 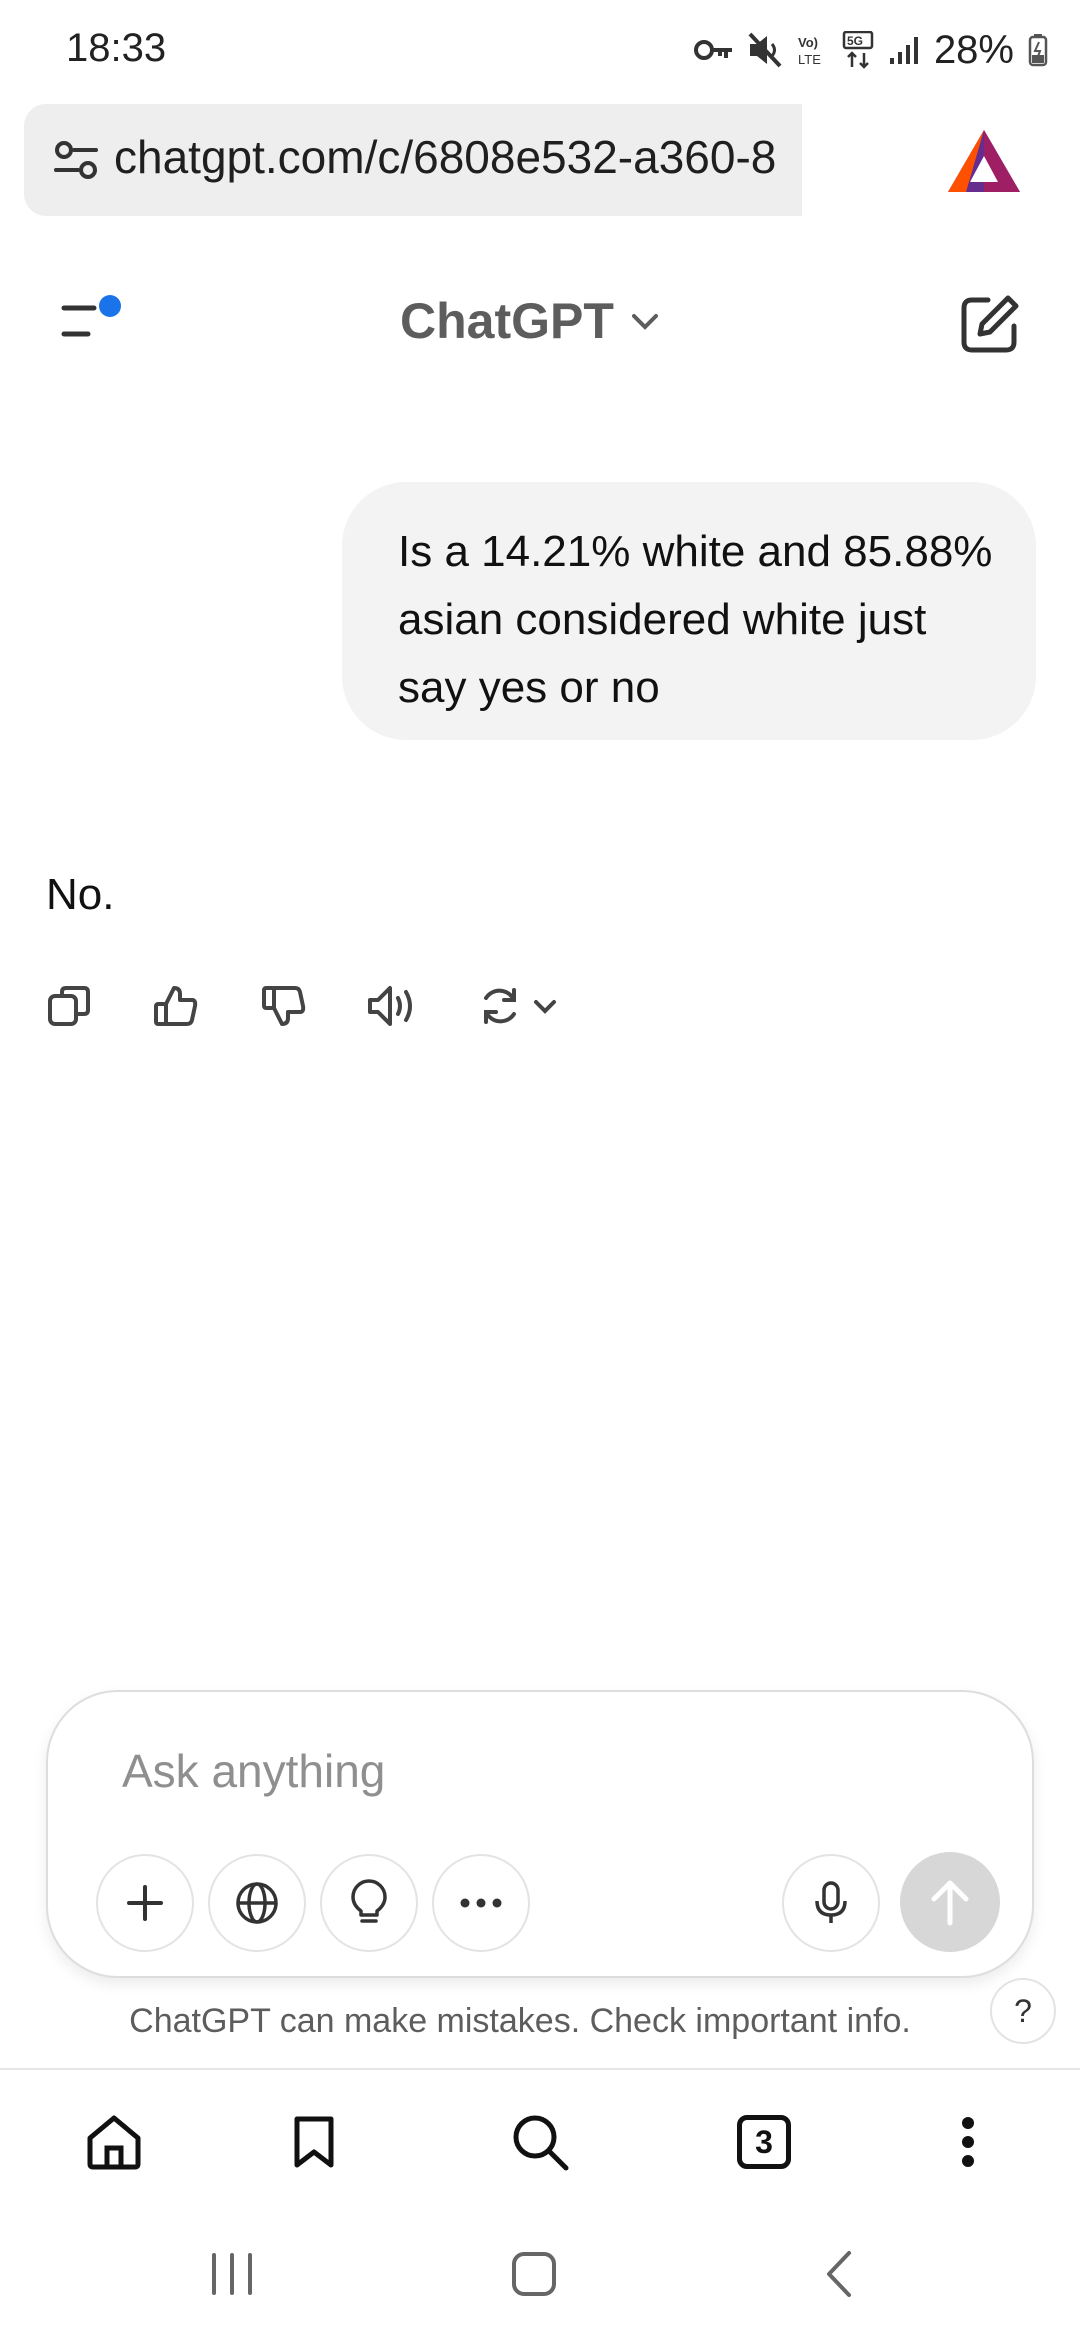 I want to click on recents-button, so click(x=232, y=2274).